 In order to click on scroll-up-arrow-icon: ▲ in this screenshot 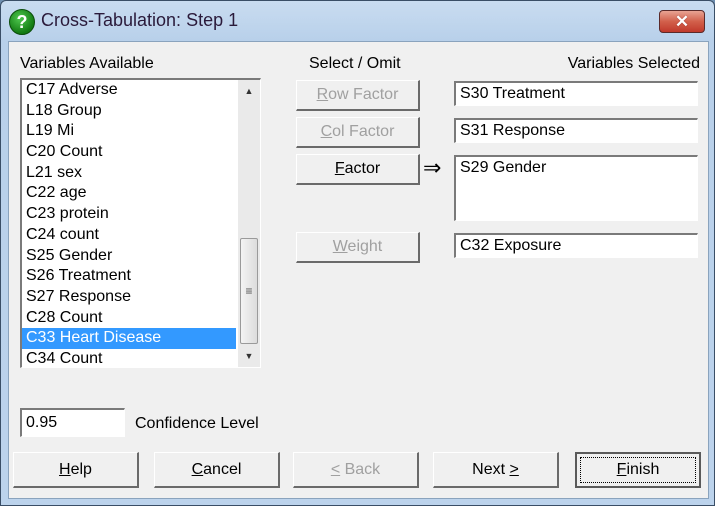, I will do `click(249, 91)`.